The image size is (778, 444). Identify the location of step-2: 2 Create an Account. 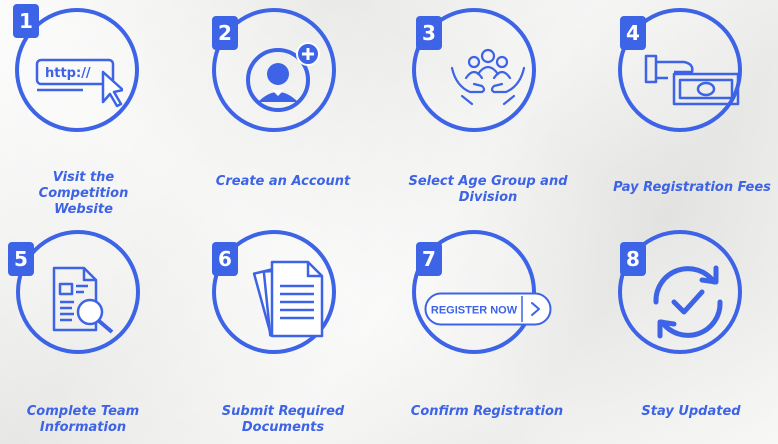
(298, 111).